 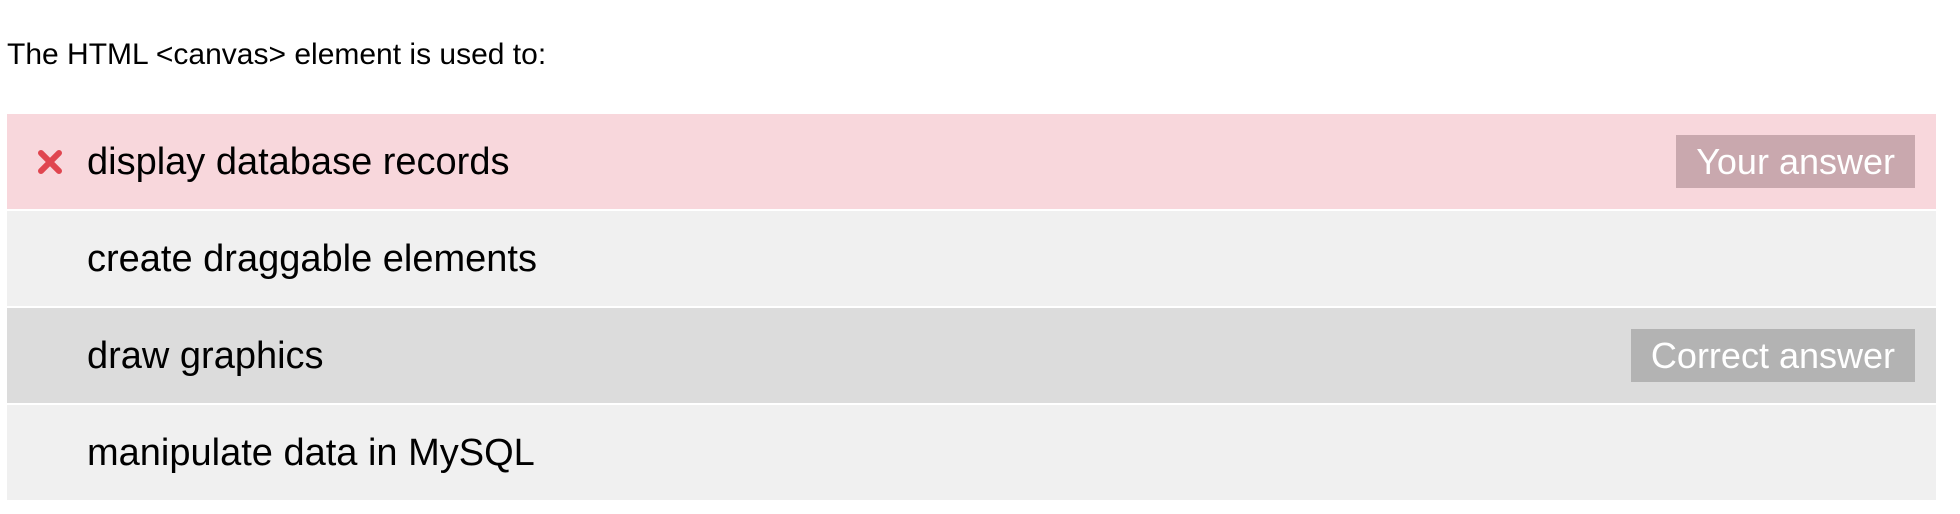 What do you see at coordinates (1795, 161) in the screenshot?
I see `your-answer-badge: Your answer` at bounding box center [1795, 161].